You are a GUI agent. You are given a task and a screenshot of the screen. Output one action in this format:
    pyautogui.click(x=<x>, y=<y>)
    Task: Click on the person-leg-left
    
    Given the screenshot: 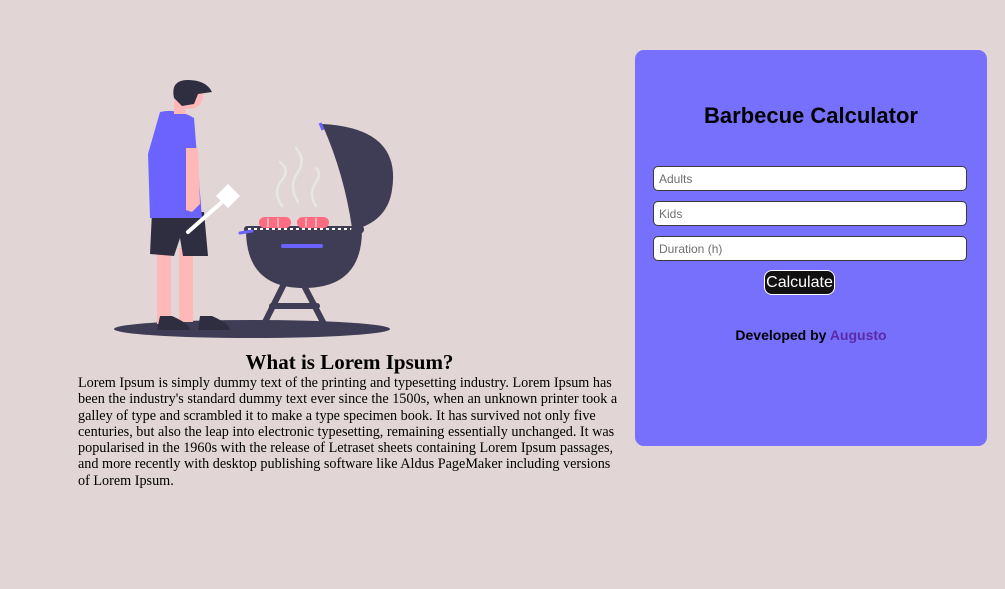 What is the action you would take?
    pyautogui.click(x=164, y=286)
    